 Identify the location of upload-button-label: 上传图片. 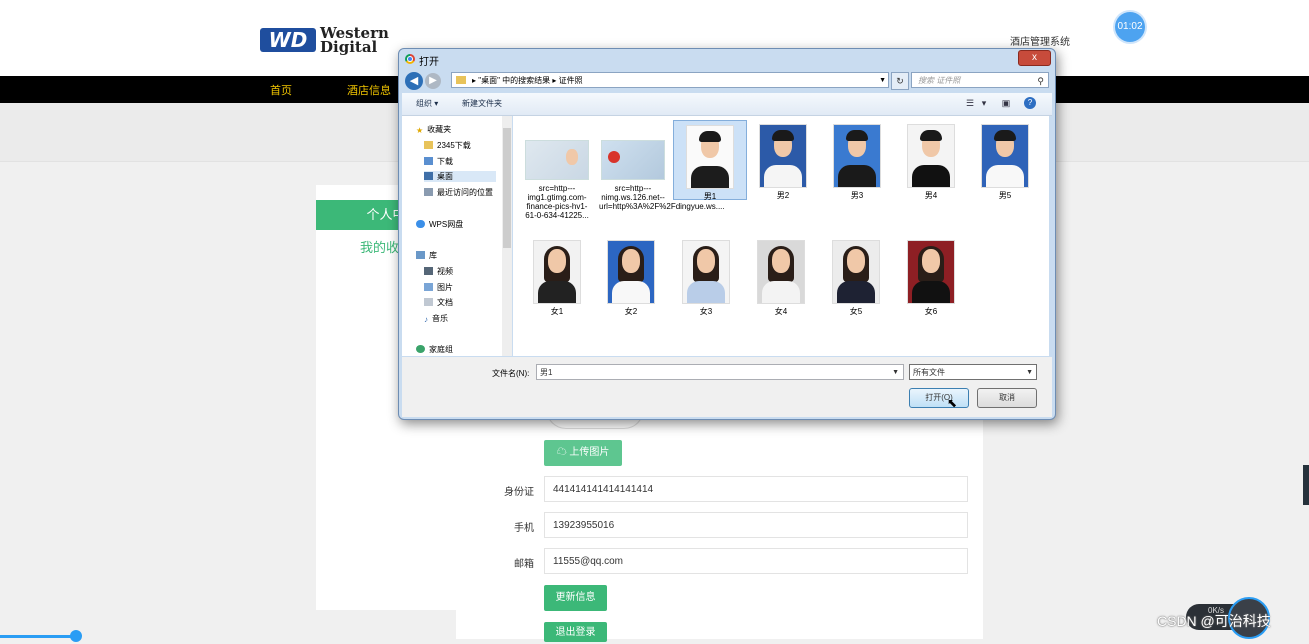
(589, 452).